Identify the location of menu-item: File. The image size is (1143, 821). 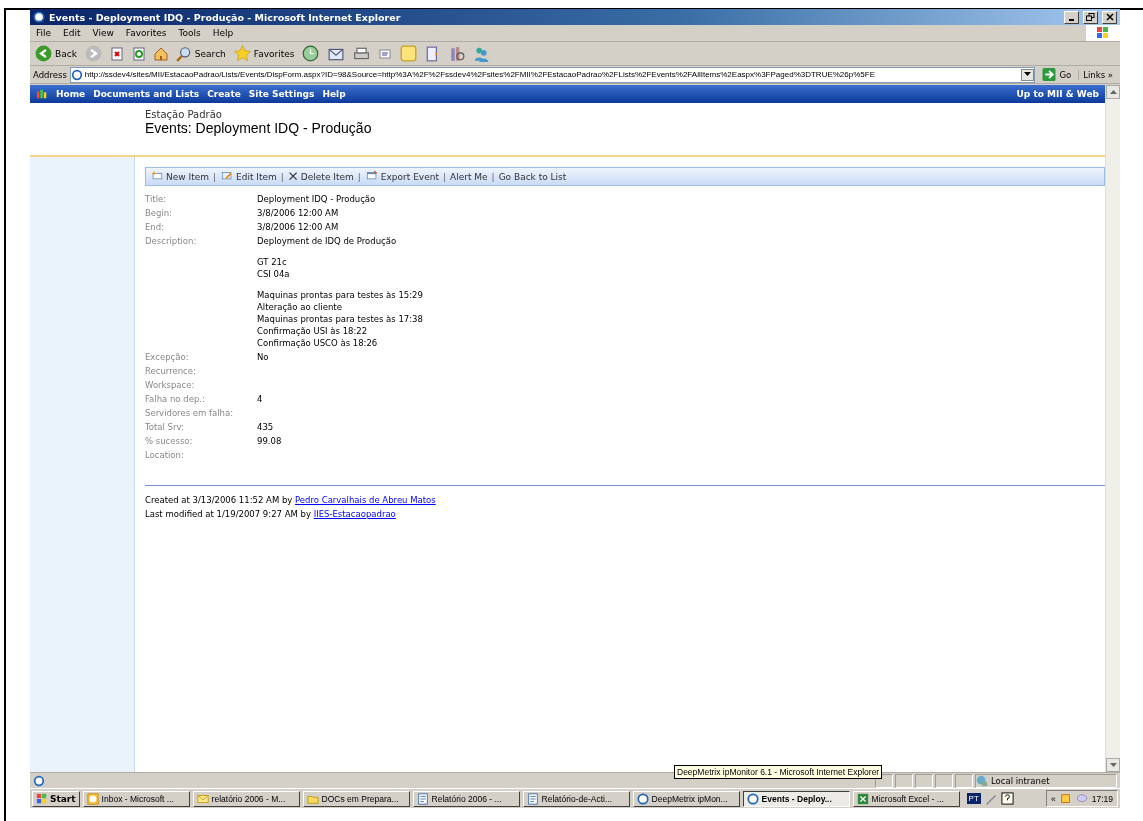
(44, 33).